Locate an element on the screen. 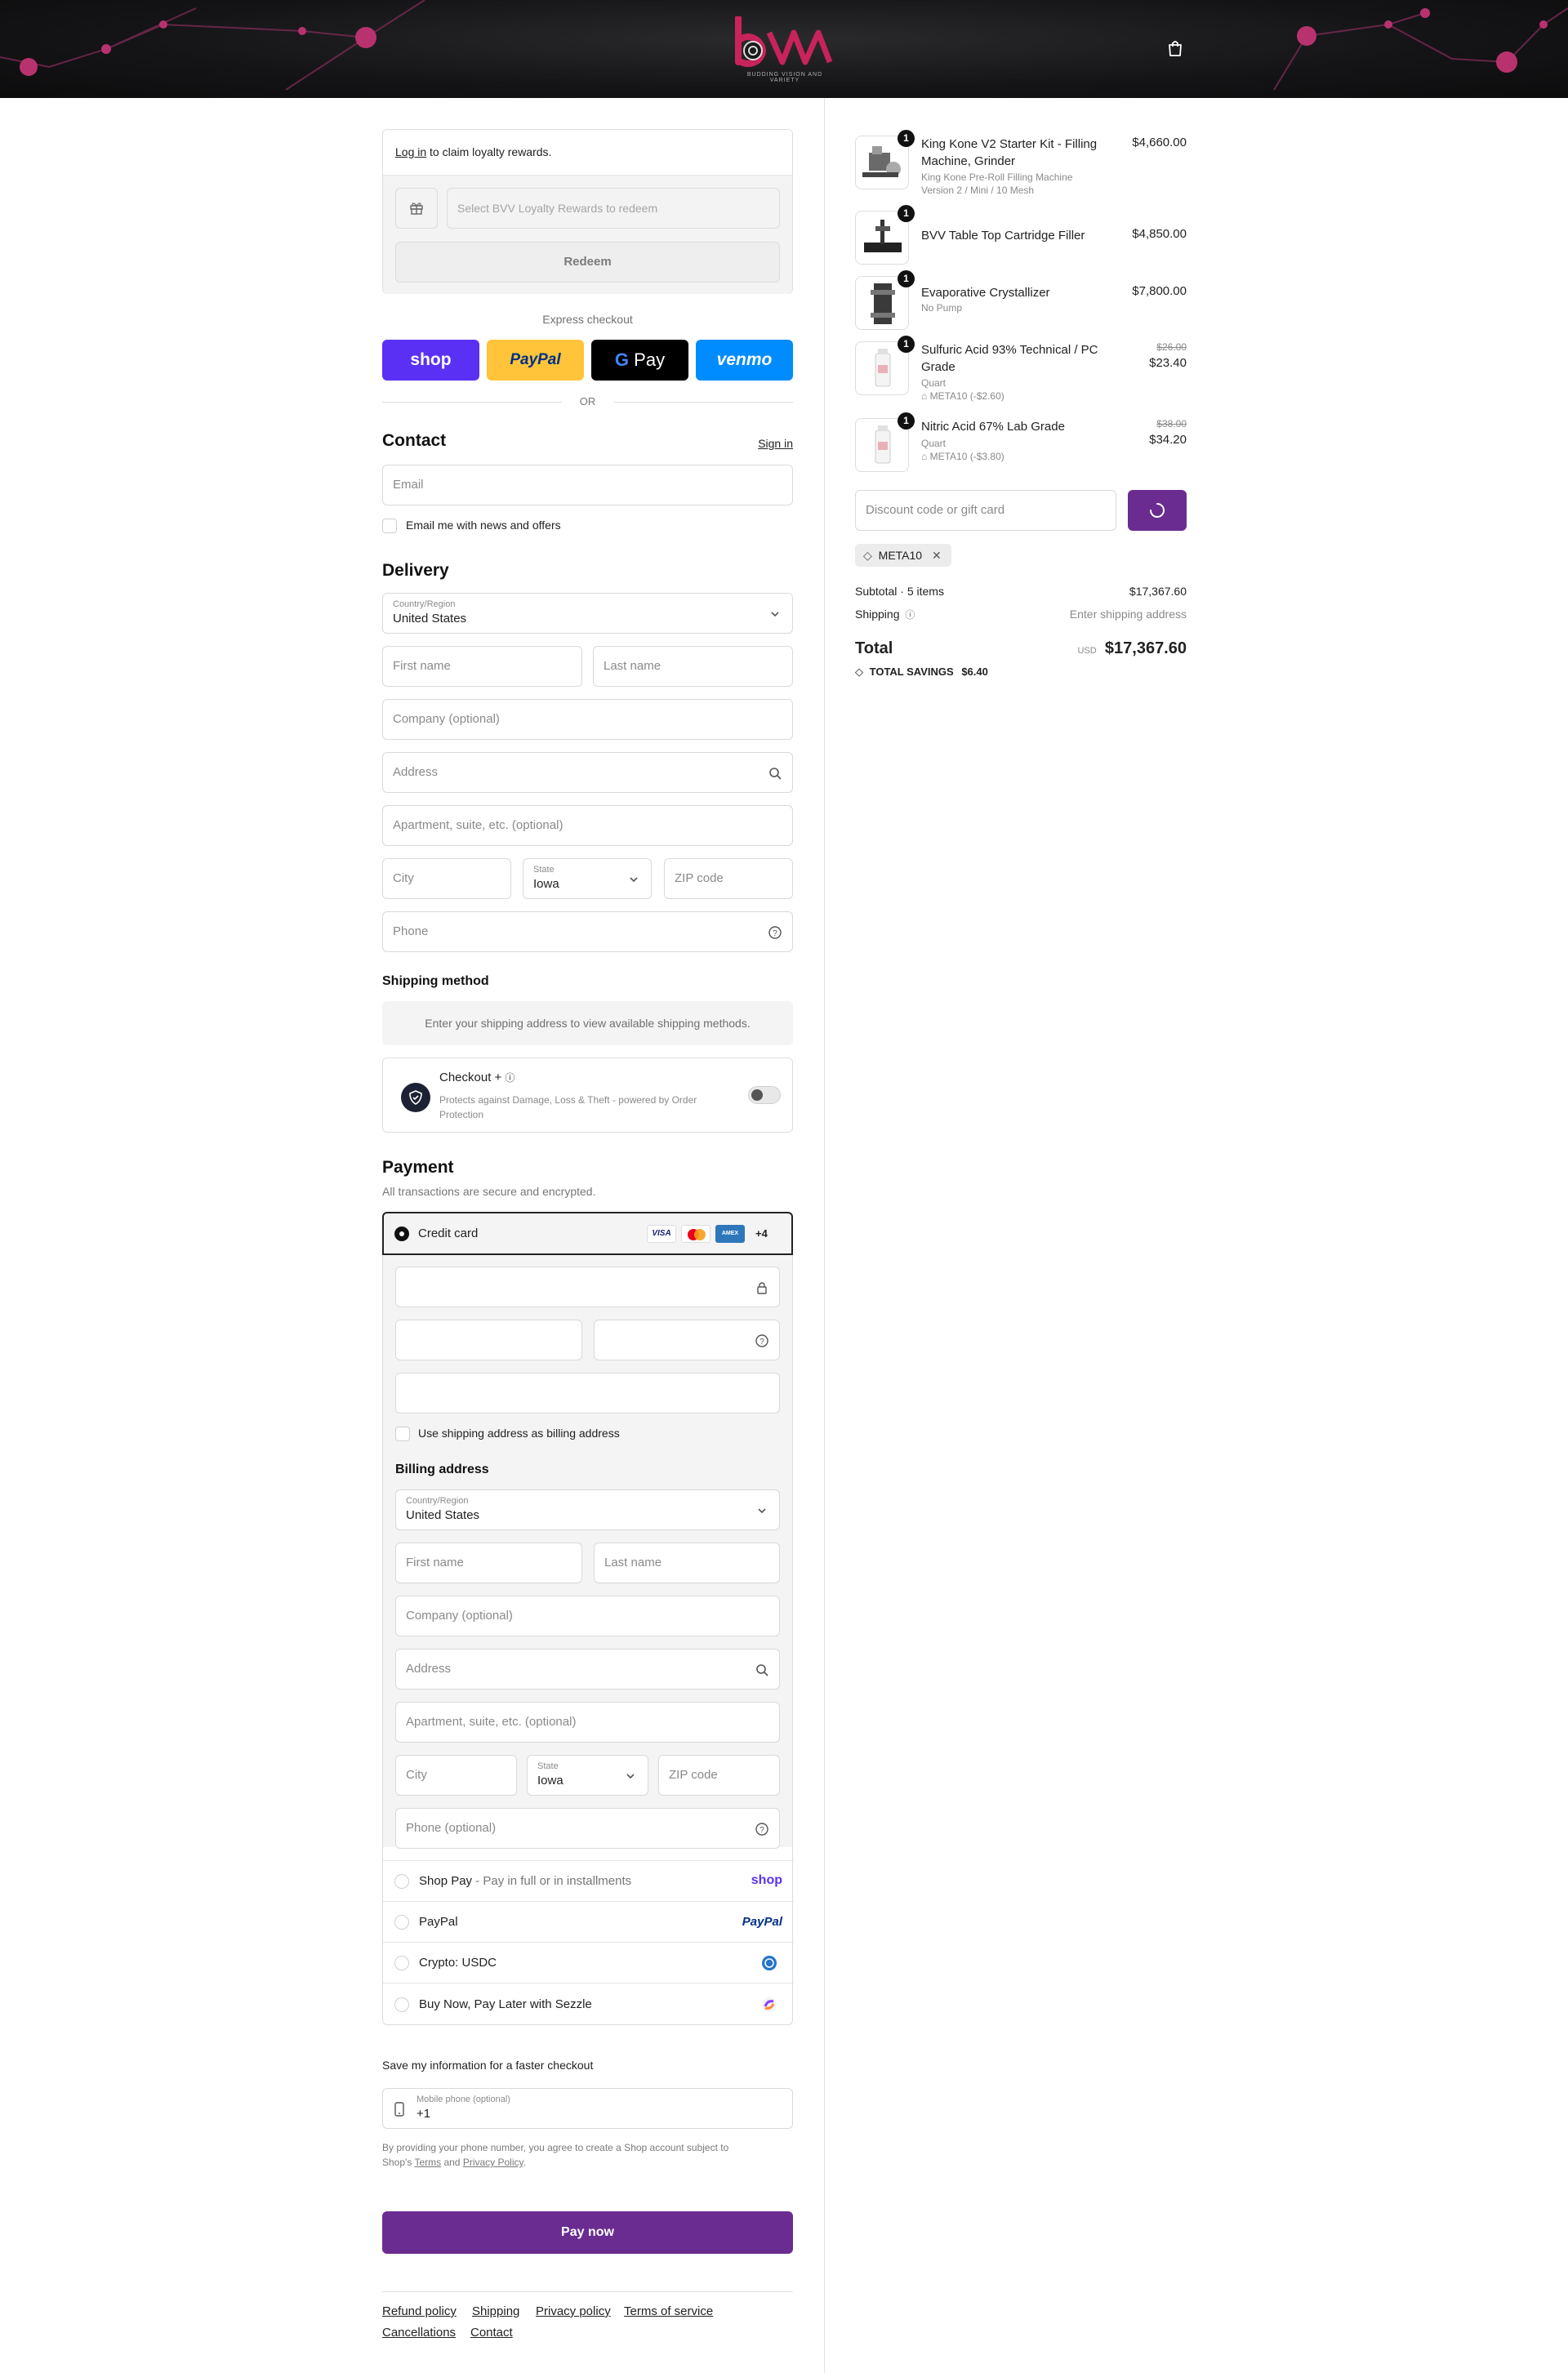 This screenshot has height=2373, width=1568. cancellations-link: Cancellations is located at coordinates (419, 2333).